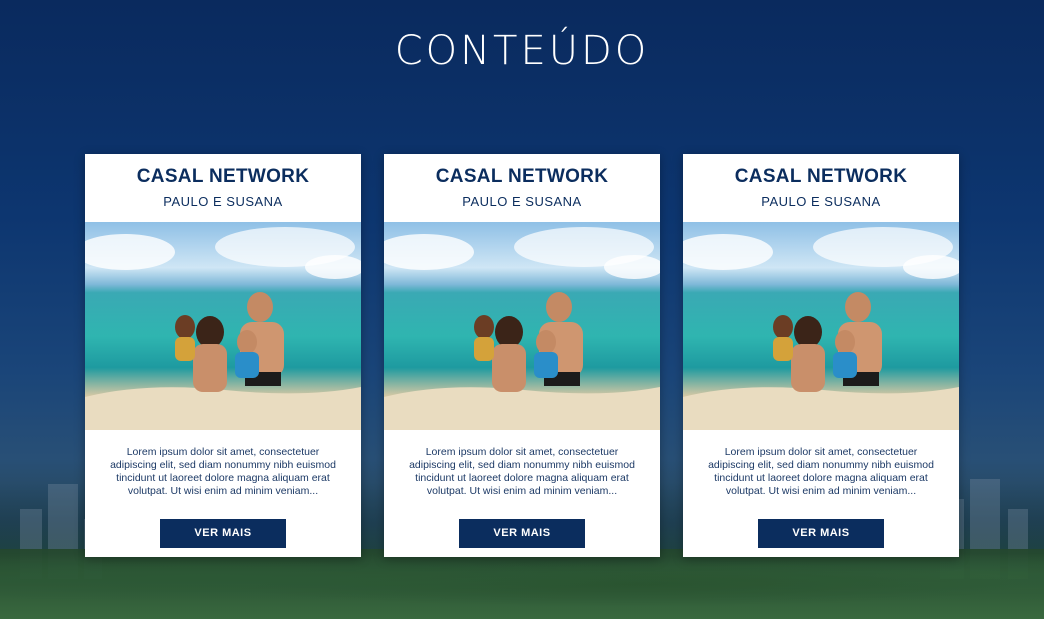  What do you see at coordinates (522, 584) in the screenshot?
I see `background-trees` at bounding box center [522, 584].